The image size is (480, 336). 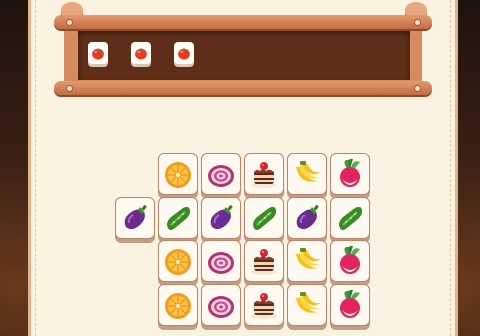 What do you see at coordinates (243, 88) in the screenshot?
I see `tray-rail-bottom` at bounding box center [243, 88].